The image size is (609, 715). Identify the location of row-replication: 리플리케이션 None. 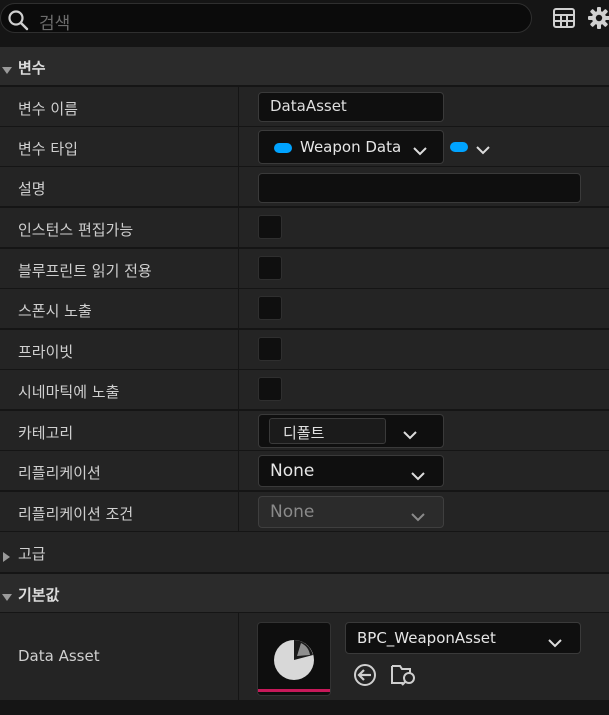
(304, 471).